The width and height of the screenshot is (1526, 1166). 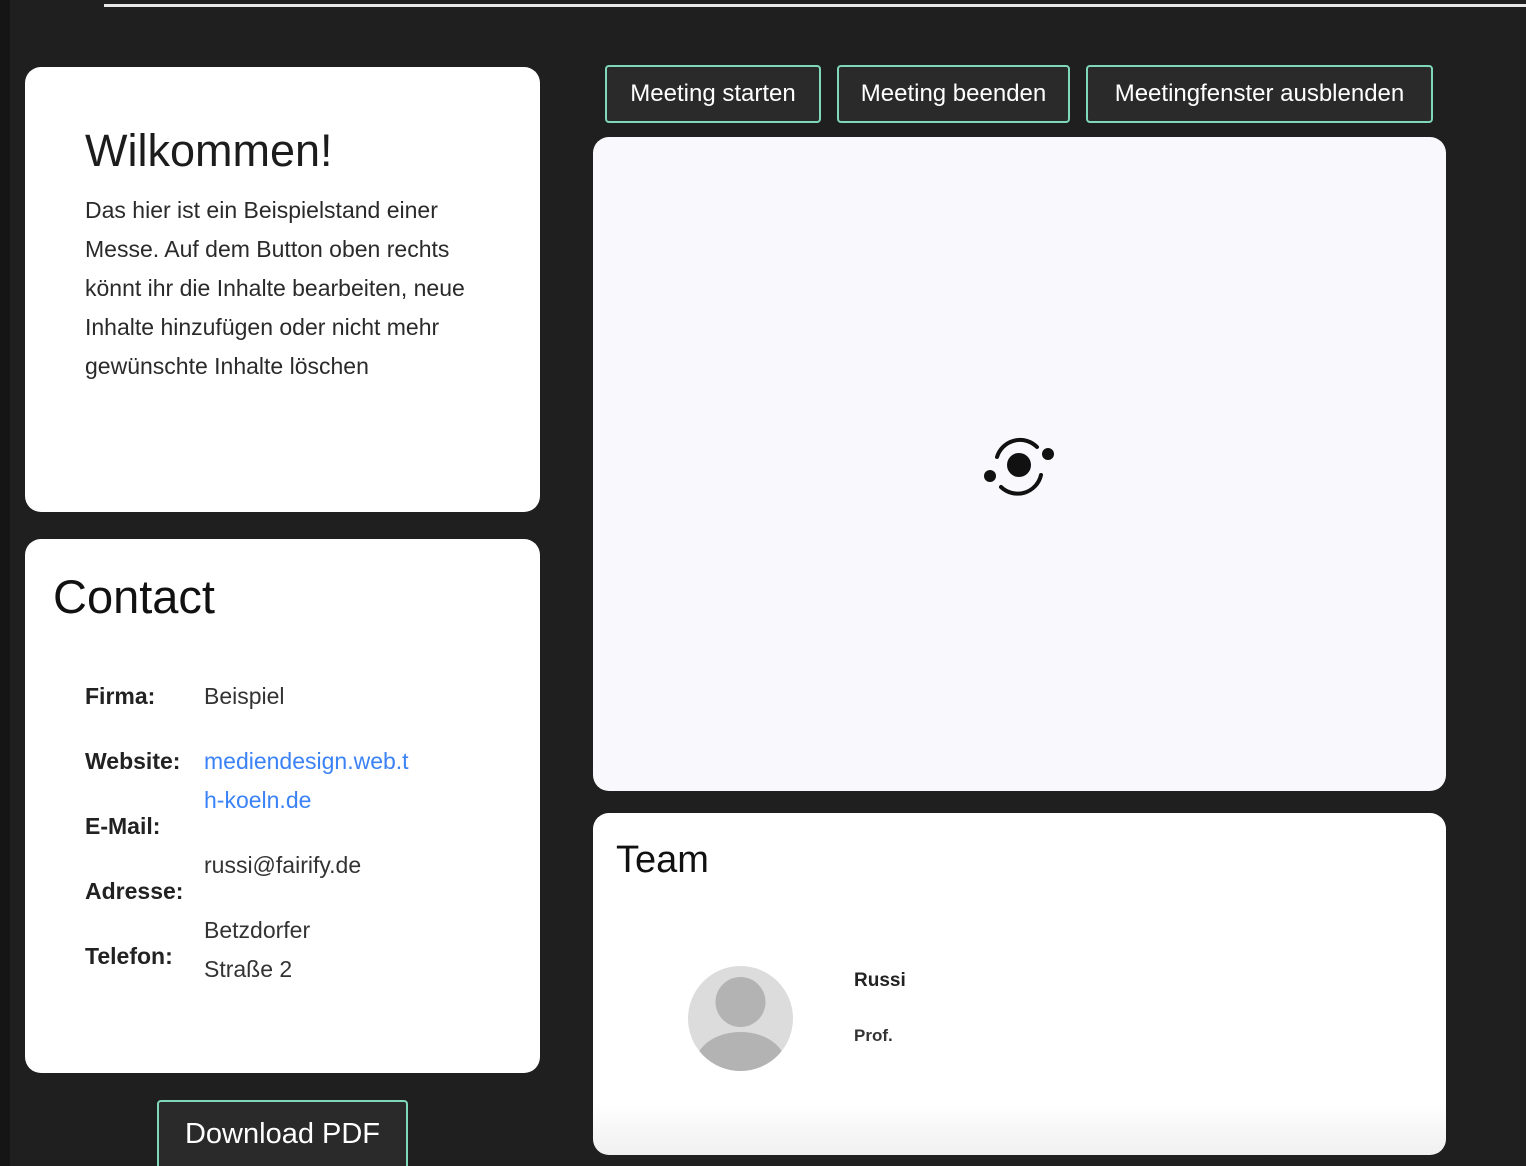 What do you see at coordinates (133, 761) in the screenshot?
I see `website-label: Website:` at bounding box center [133, 761].